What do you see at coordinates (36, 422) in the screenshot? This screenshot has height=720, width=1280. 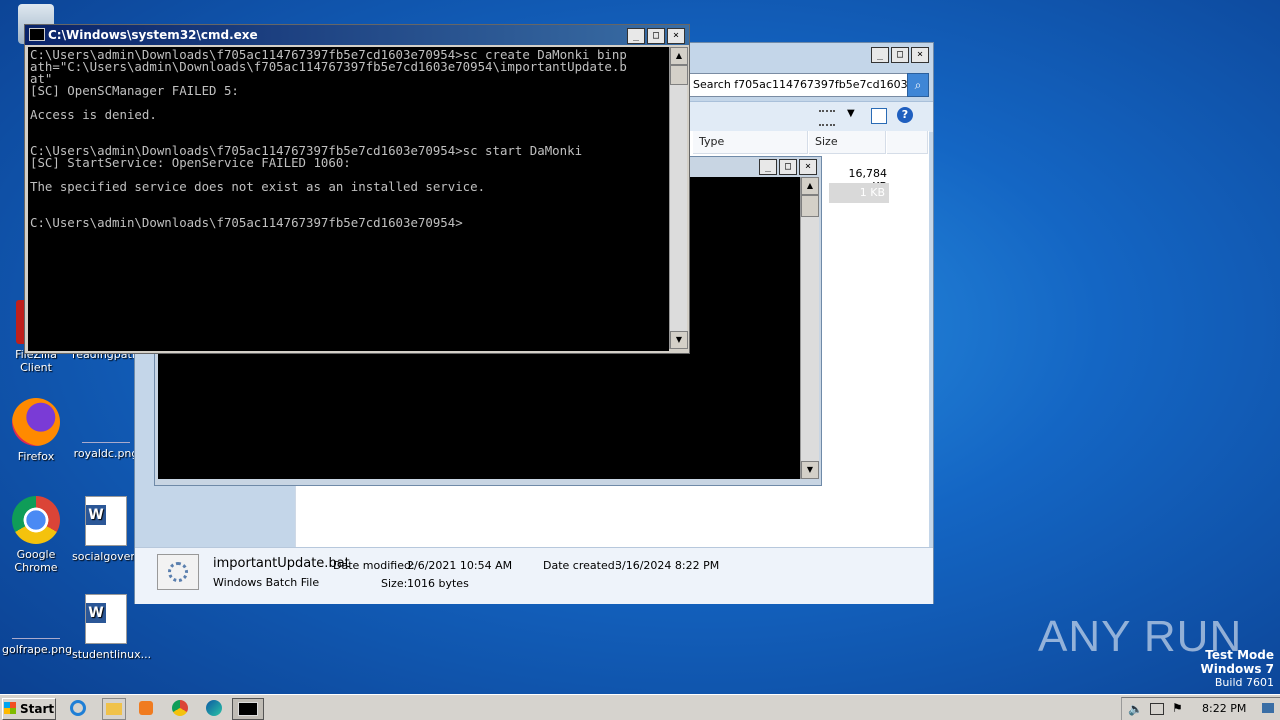 I see `firefox-icon` at bounding box center [36, 422].